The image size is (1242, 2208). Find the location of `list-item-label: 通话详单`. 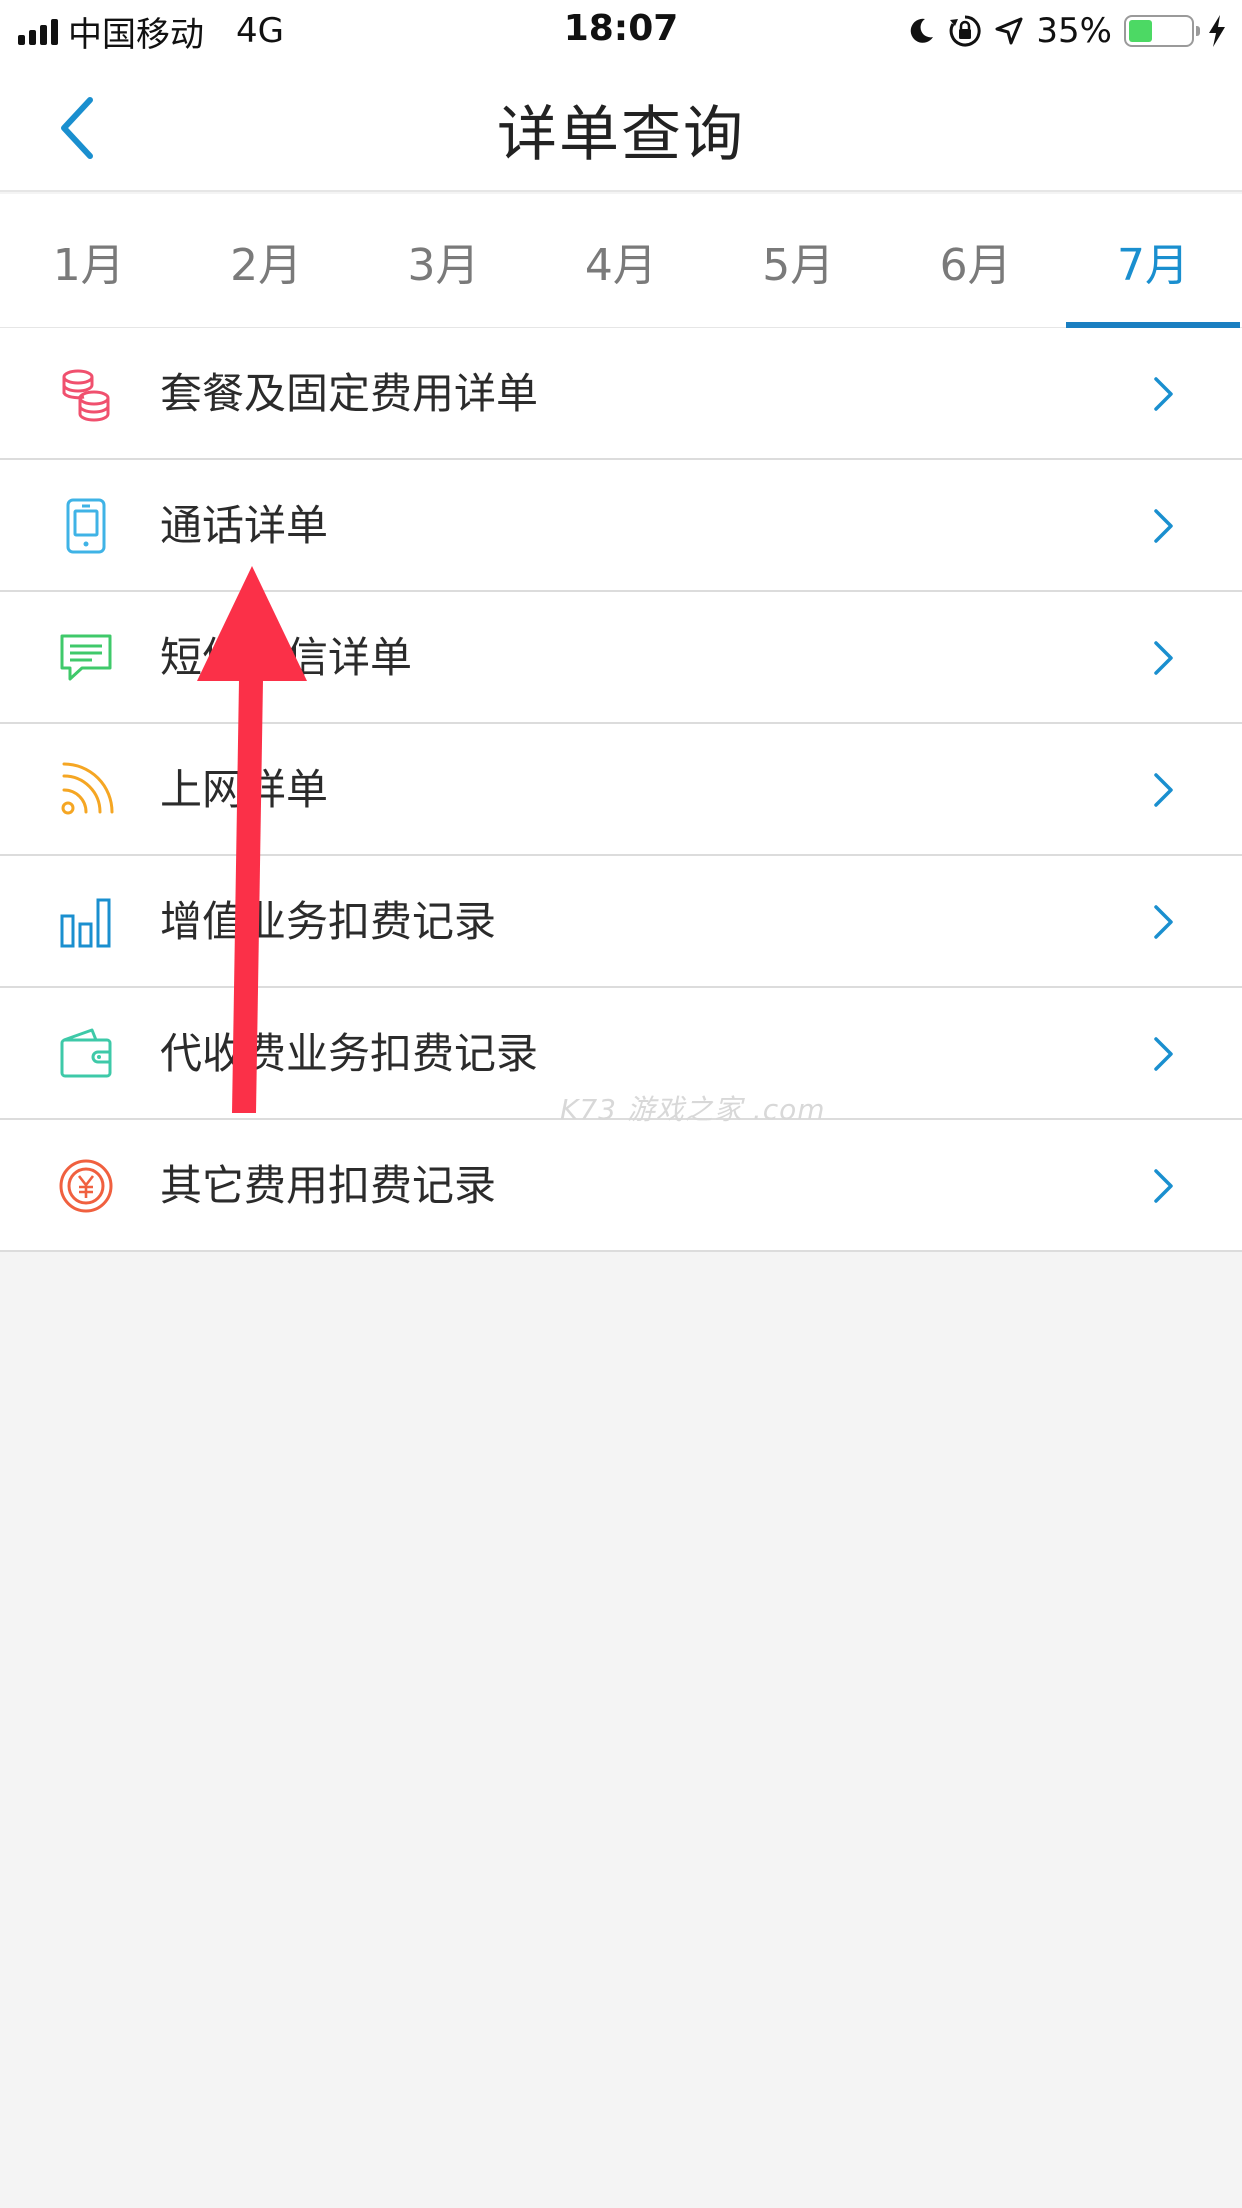

list-item-label: 通话详单 is located at coordinates (244, 525).